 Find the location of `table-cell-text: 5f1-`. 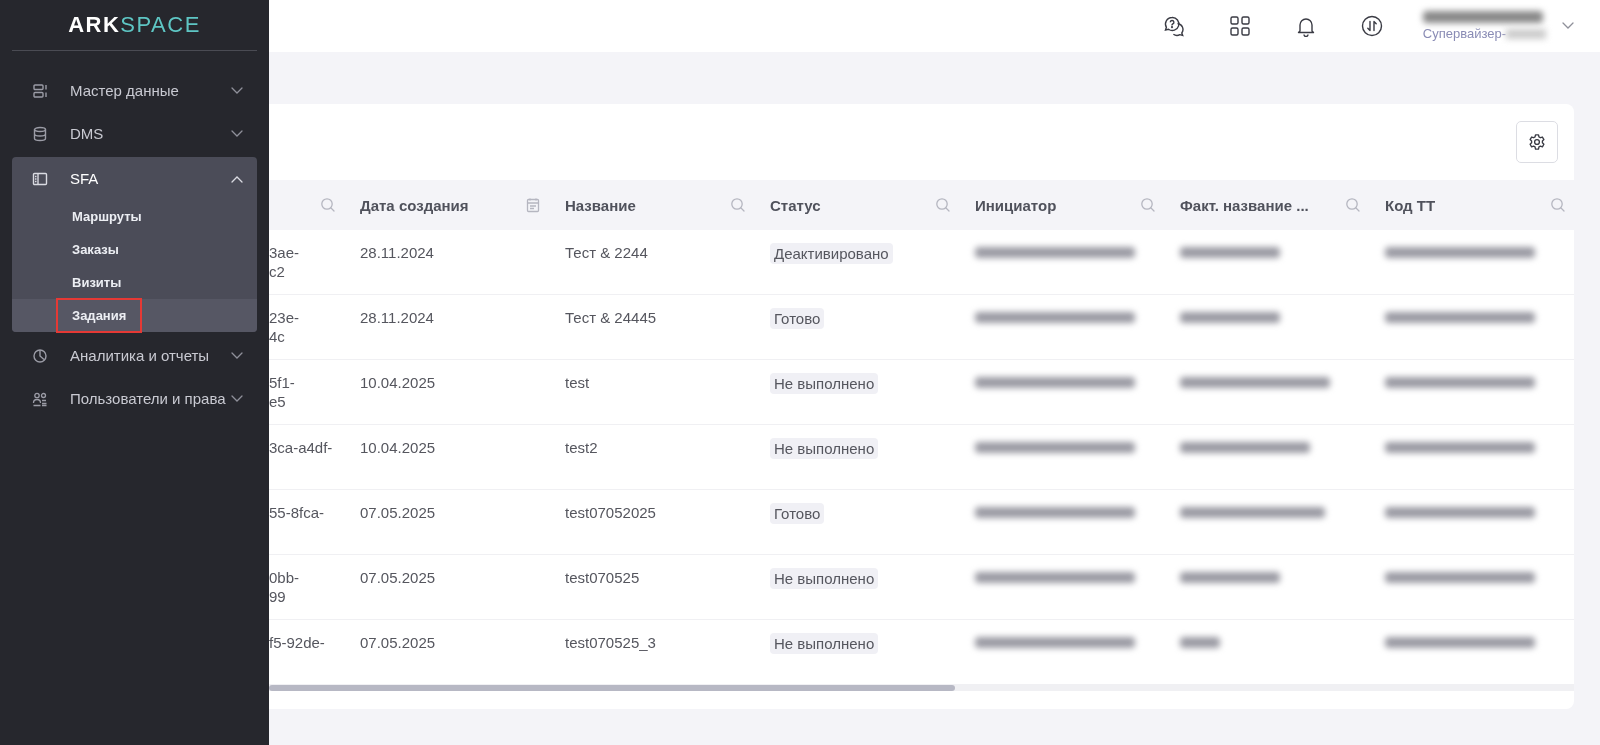

table-cell-text: 5f1- is located at coordinates (282, 382).